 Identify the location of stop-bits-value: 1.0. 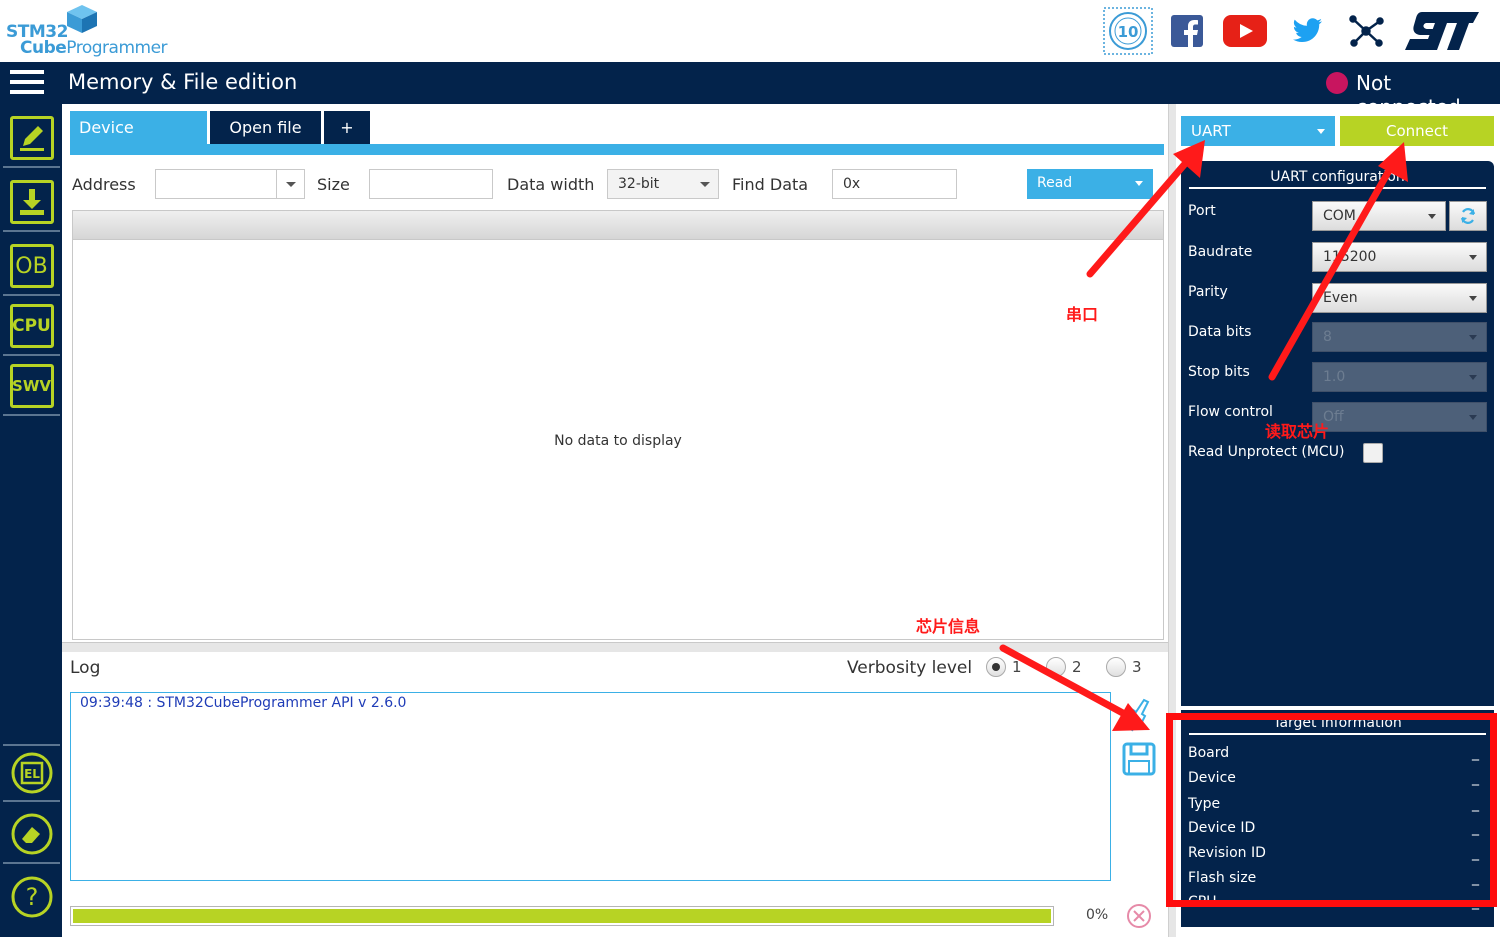
(1334, 377).